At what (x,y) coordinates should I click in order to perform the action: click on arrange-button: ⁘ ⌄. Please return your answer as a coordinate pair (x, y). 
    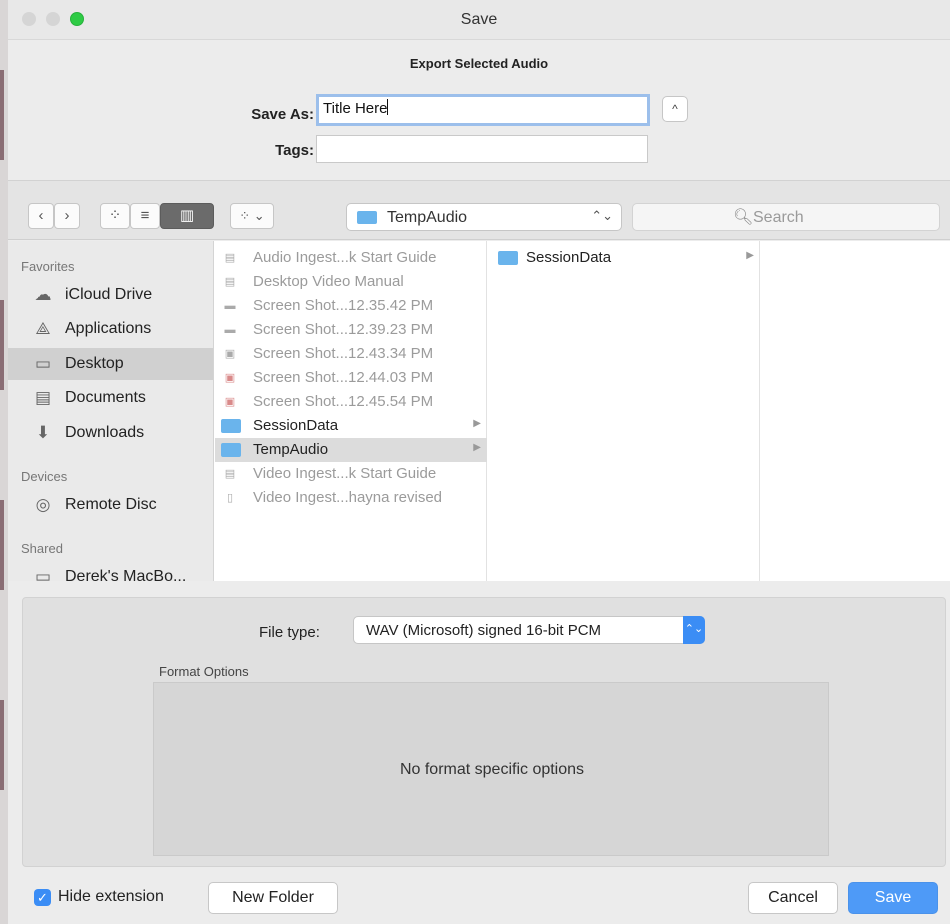
    Looking at the image, I should click on (252, 216).